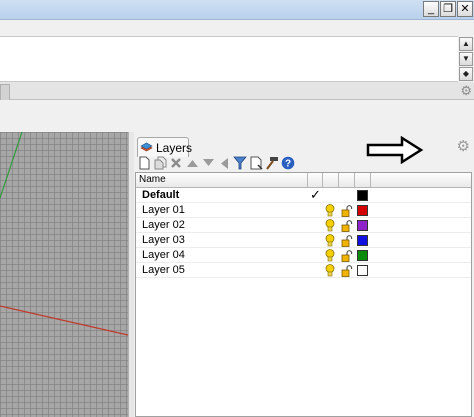 The image size is (474, 417). I want to click on current-layer-check-icon: ✓, so click(315, 195).